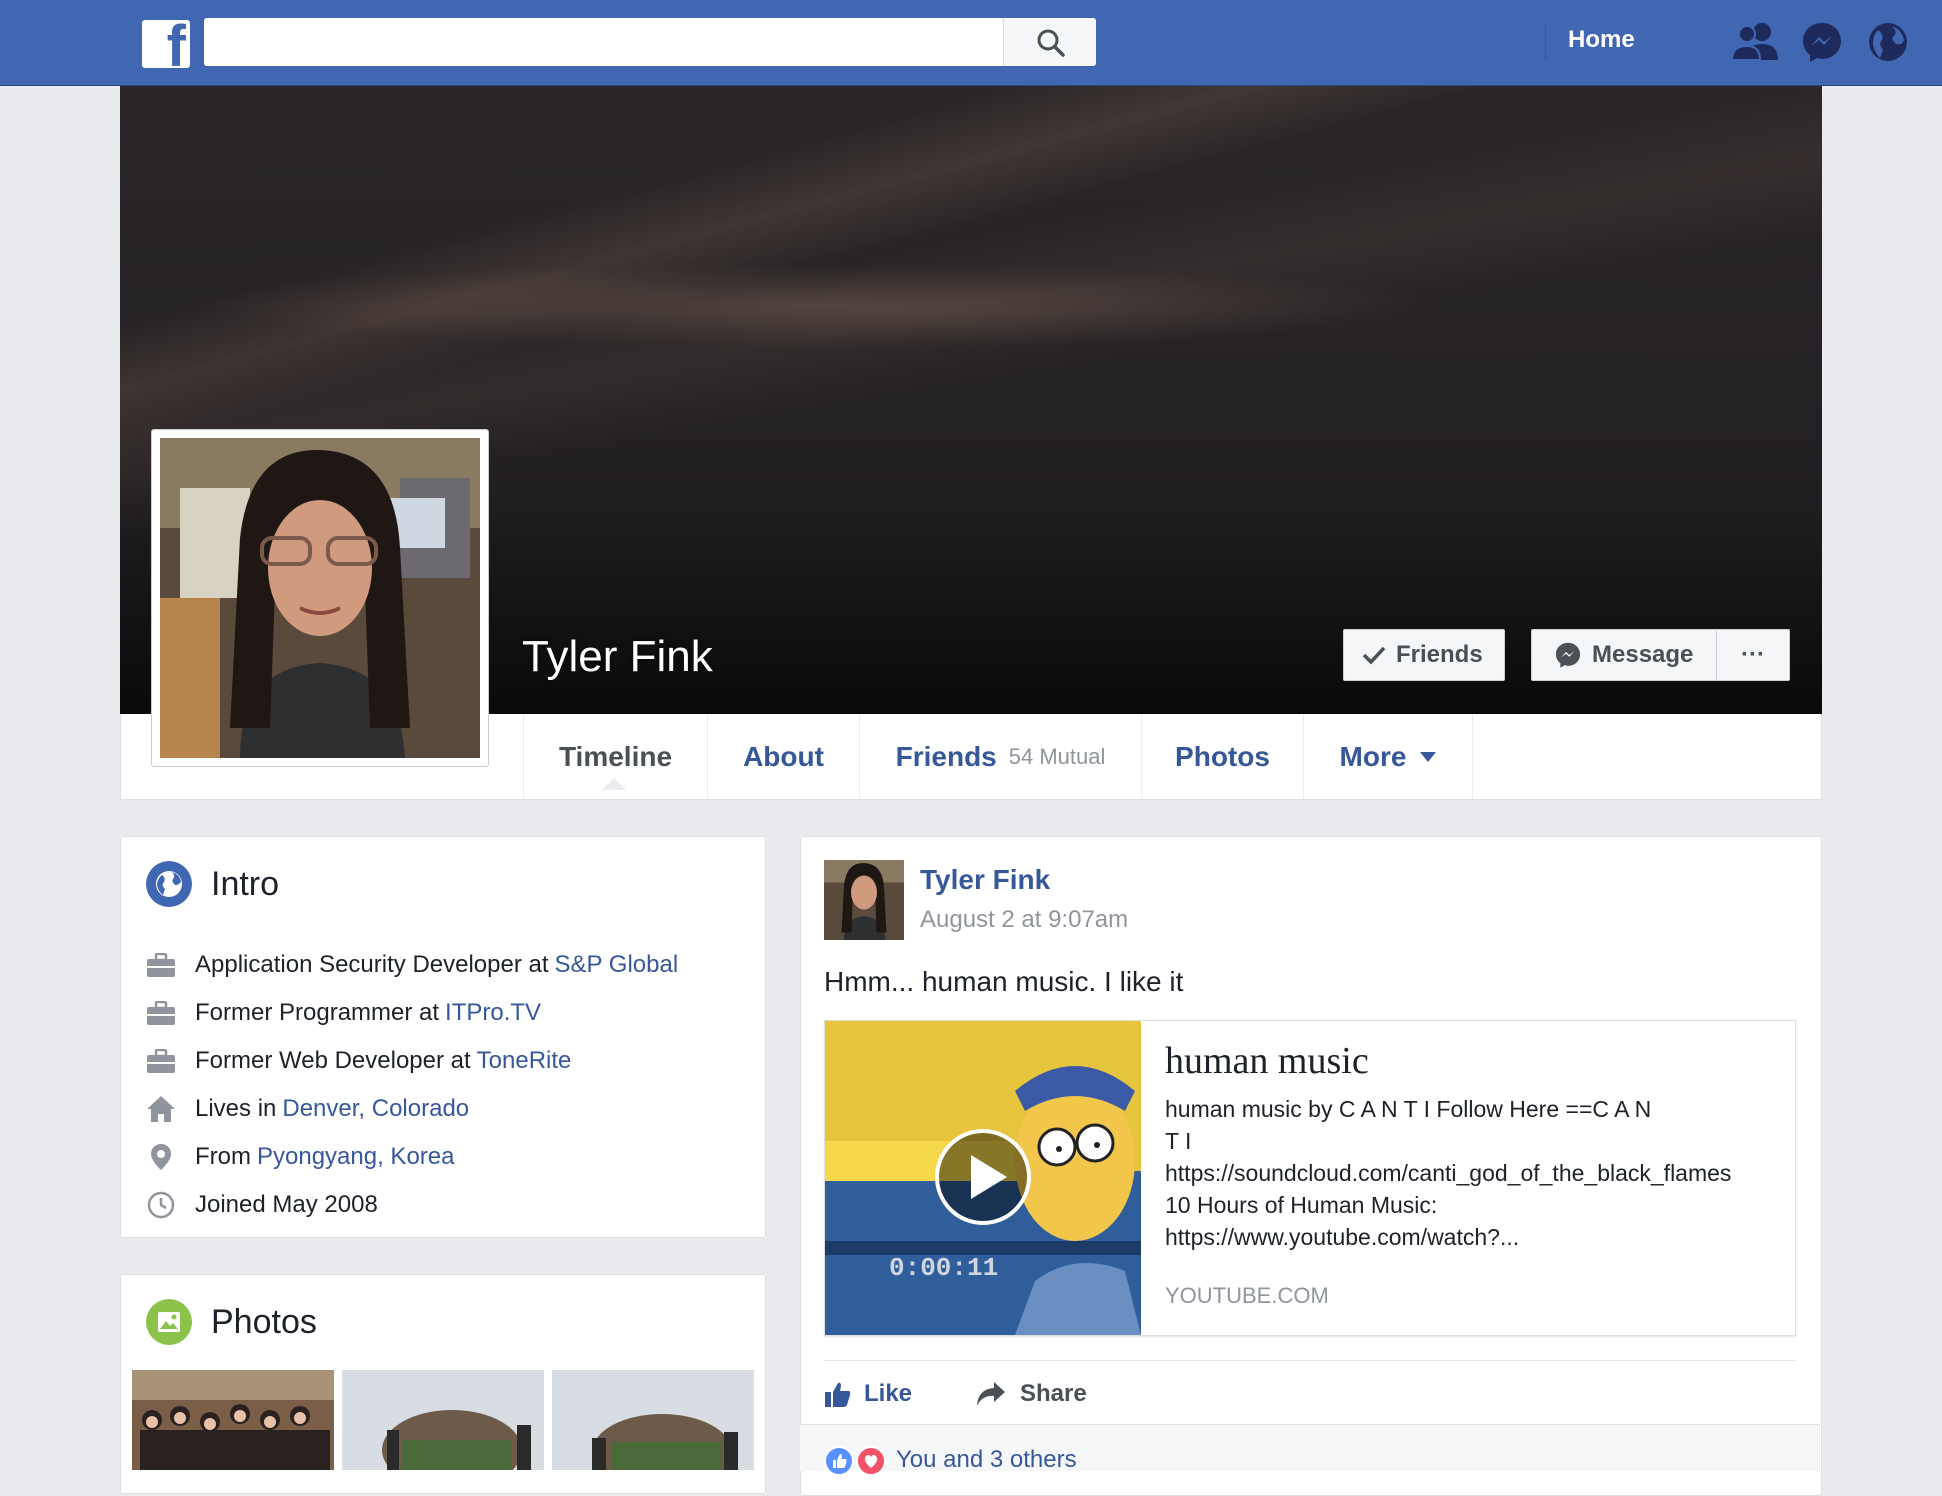  Describe the element at coordinates (1428, 756) in the screenshot. I see `caret-down-icon` at that location.